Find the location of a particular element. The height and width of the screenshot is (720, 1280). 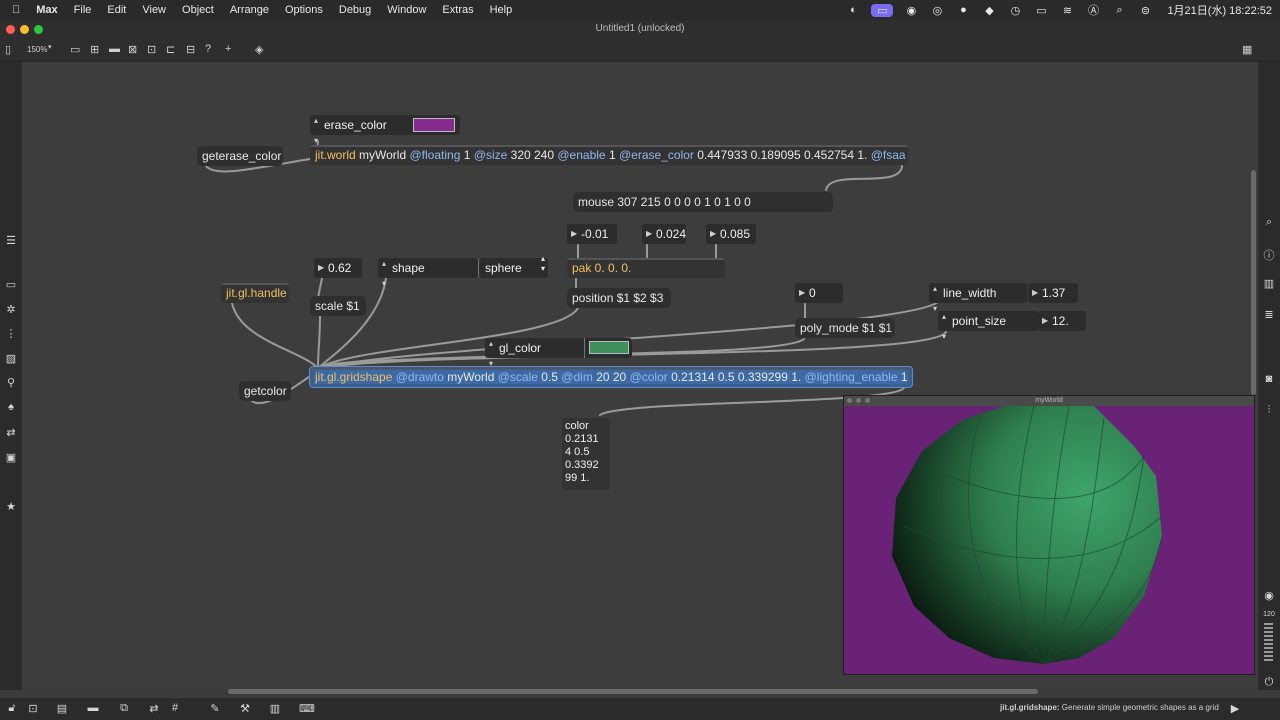

paint-bucket-icon: ◈ is located at coordinates (259, 50).